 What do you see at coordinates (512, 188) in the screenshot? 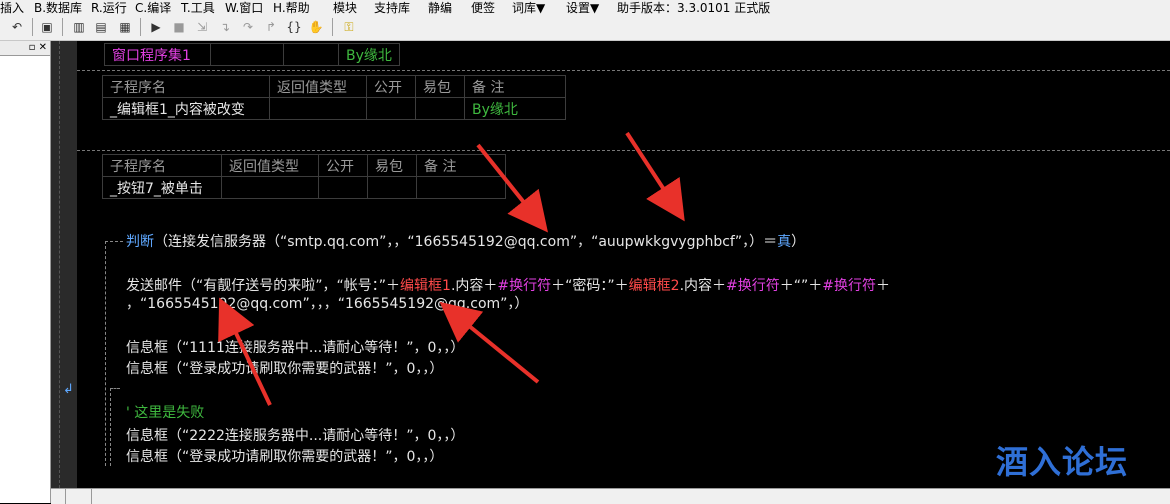
I see `arrow-to-email` at bounding box center [512, 188].